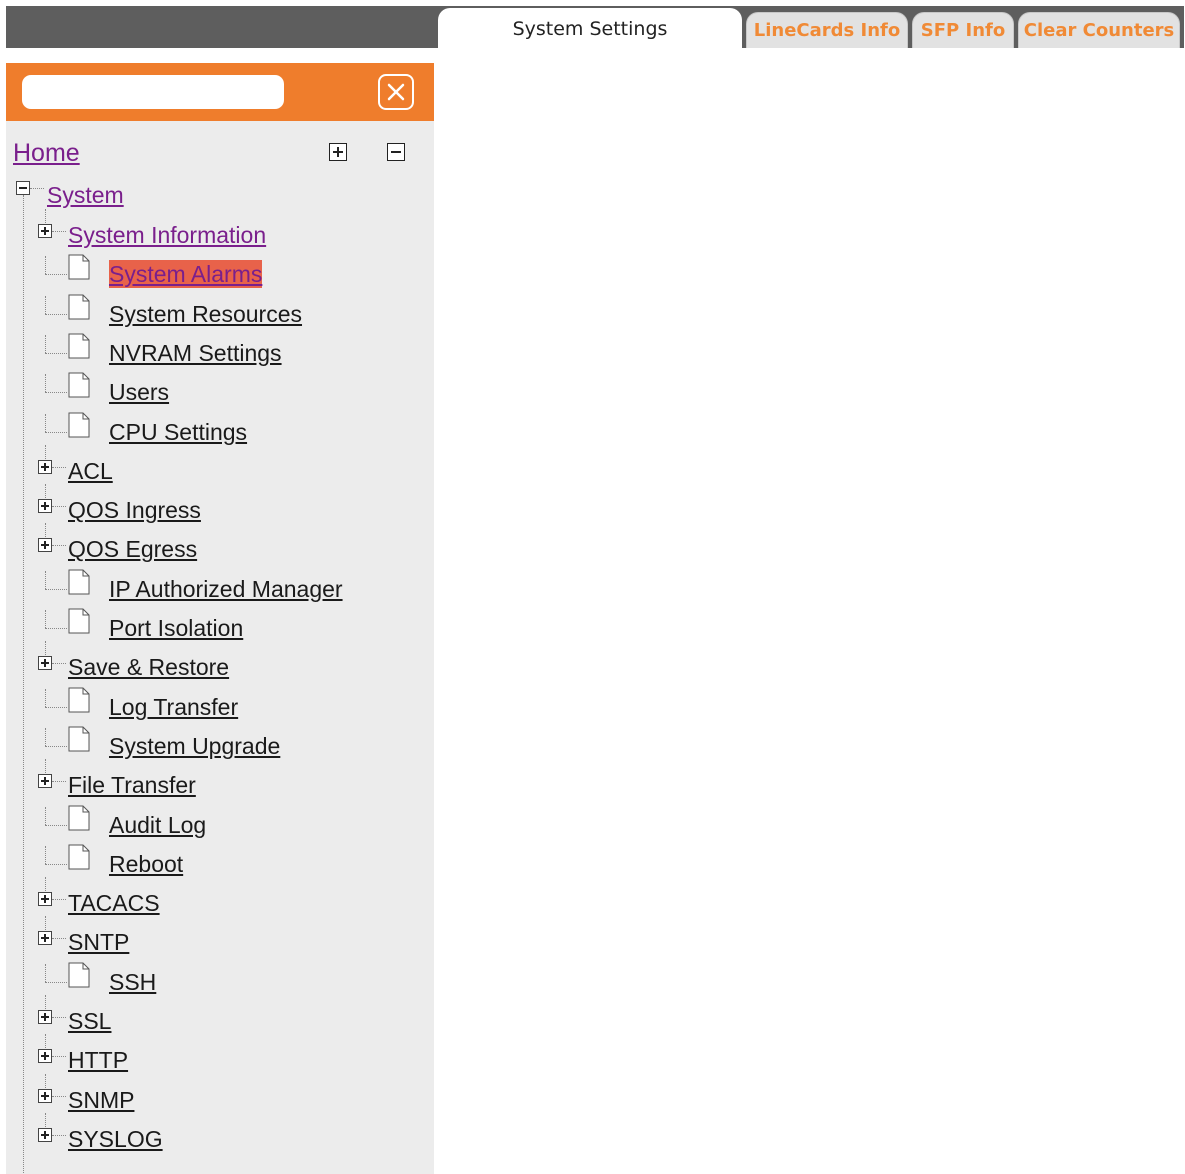  What do you see at coordinates (153, 92) in the screenshot?
I see `search-input` at bounding box center [153, 92].